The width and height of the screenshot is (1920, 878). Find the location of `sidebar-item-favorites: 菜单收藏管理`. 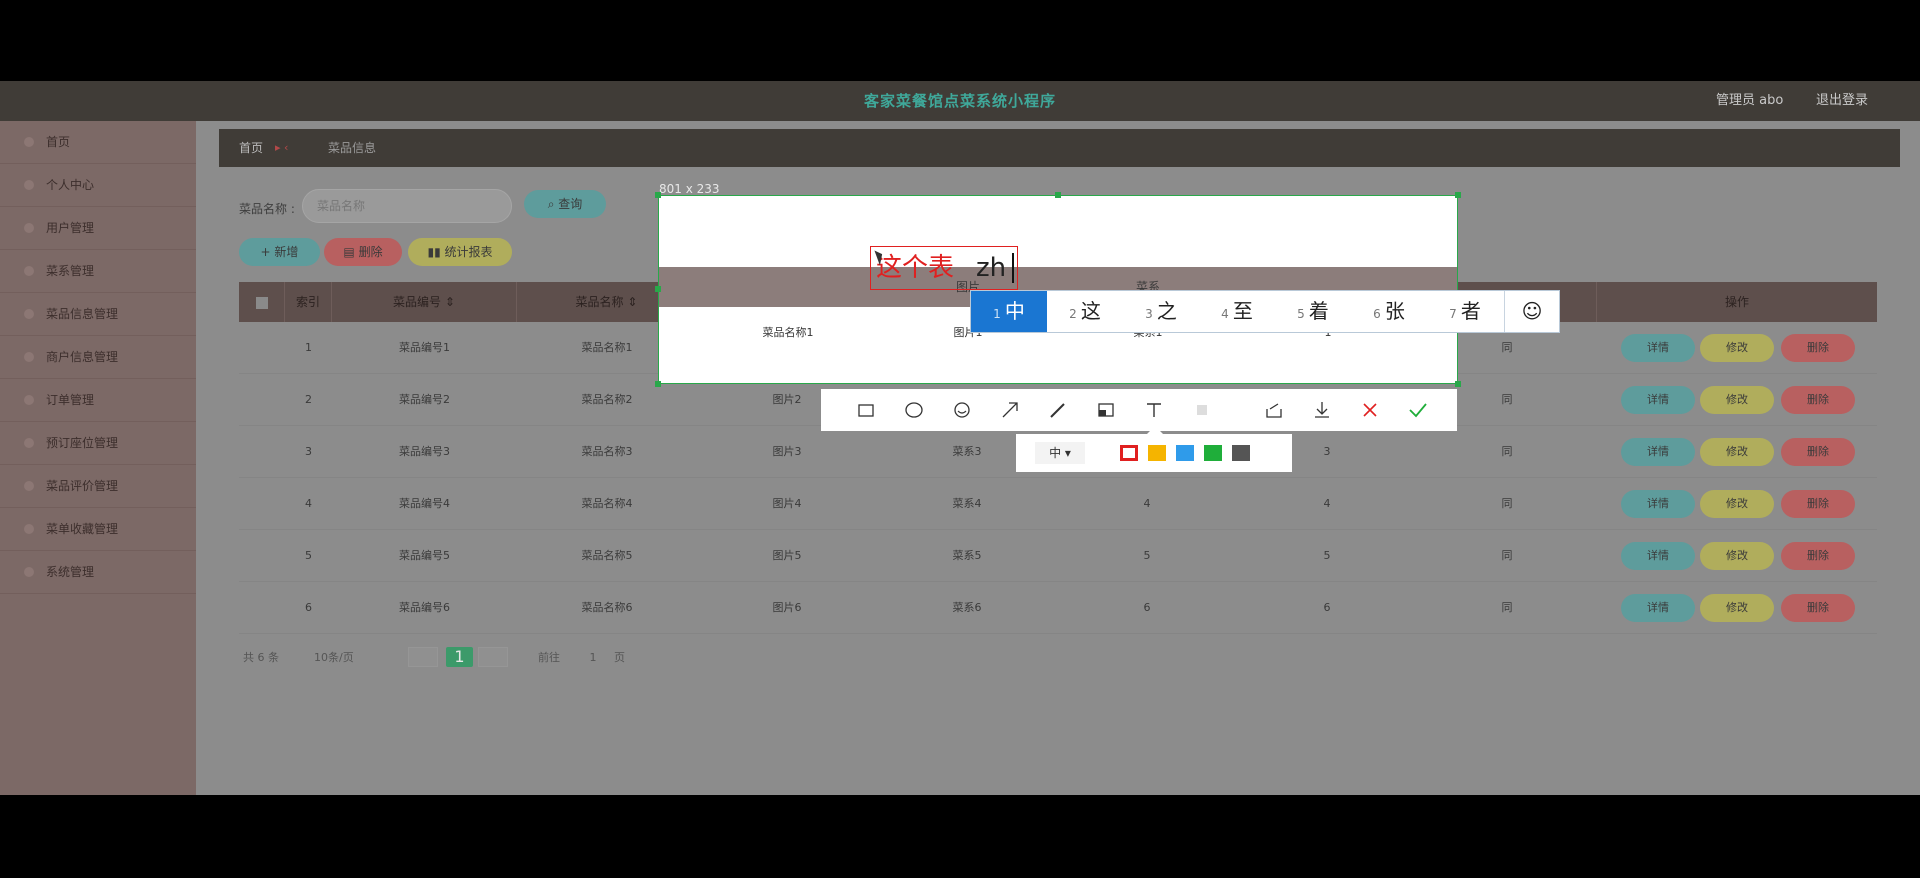

sidebar-item-favorites: 菜单收藏管理 is located at coordinates (98, 529).